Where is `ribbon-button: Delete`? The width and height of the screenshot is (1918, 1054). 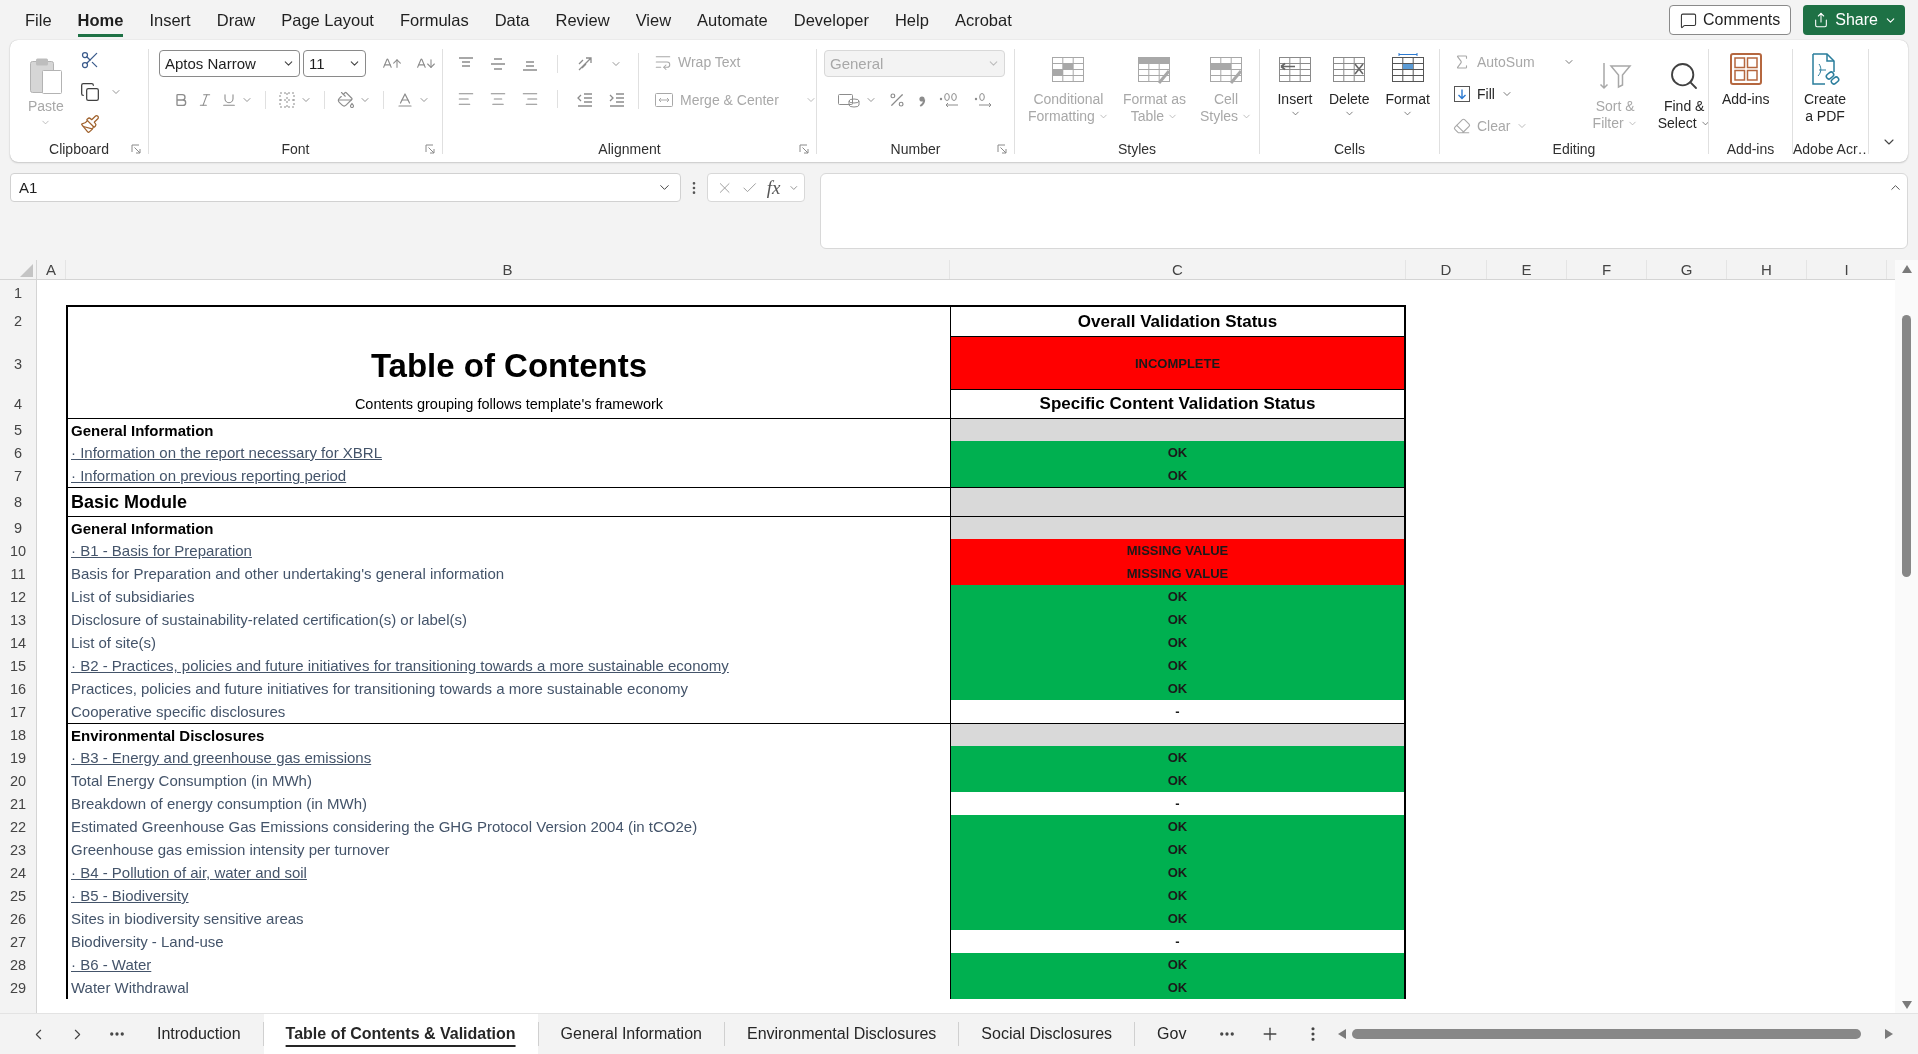
ribbon-button: Delete is located at coordinates (1349, 84).